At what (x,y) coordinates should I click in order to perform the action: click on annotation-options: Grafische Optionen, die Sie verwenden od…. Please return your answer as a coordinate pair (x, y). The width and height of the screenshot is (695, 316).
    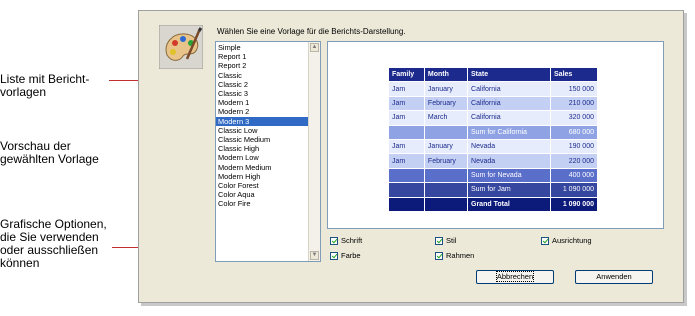
    Looking at the image, I should click on (53, 244).